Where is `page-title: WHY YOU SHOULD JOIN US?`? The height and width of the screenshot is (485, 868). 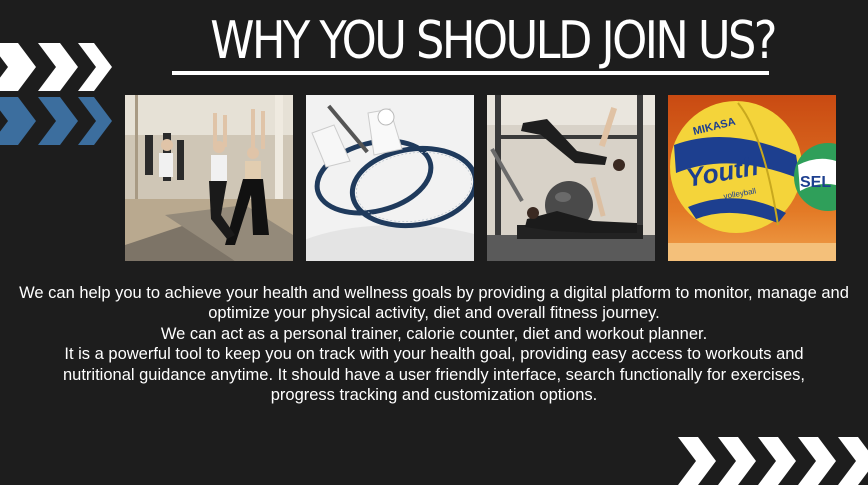 page-title: WHY YOU SHOULD JOIN US? is located at coordinates (493, 41).